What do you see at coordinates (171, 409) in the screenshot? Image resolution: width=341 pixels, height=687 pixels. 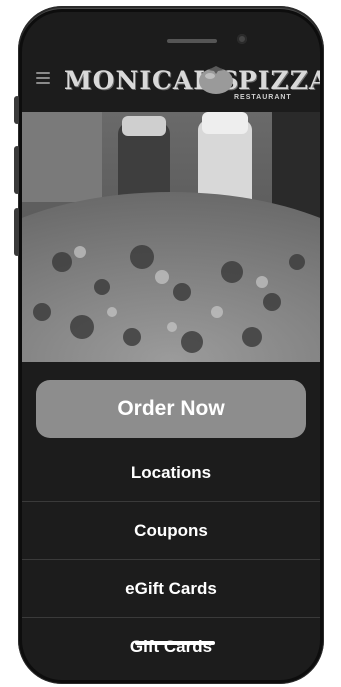 I see `order-now-button: Order Now` at bounding box center [171, 409].